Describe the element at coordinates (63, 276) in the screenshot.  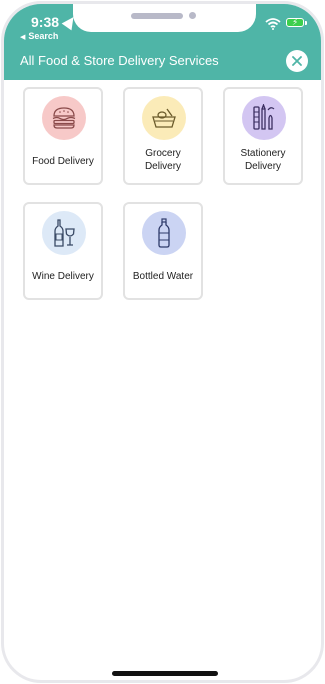
I see `service-label: Wine Delivery` at that location.